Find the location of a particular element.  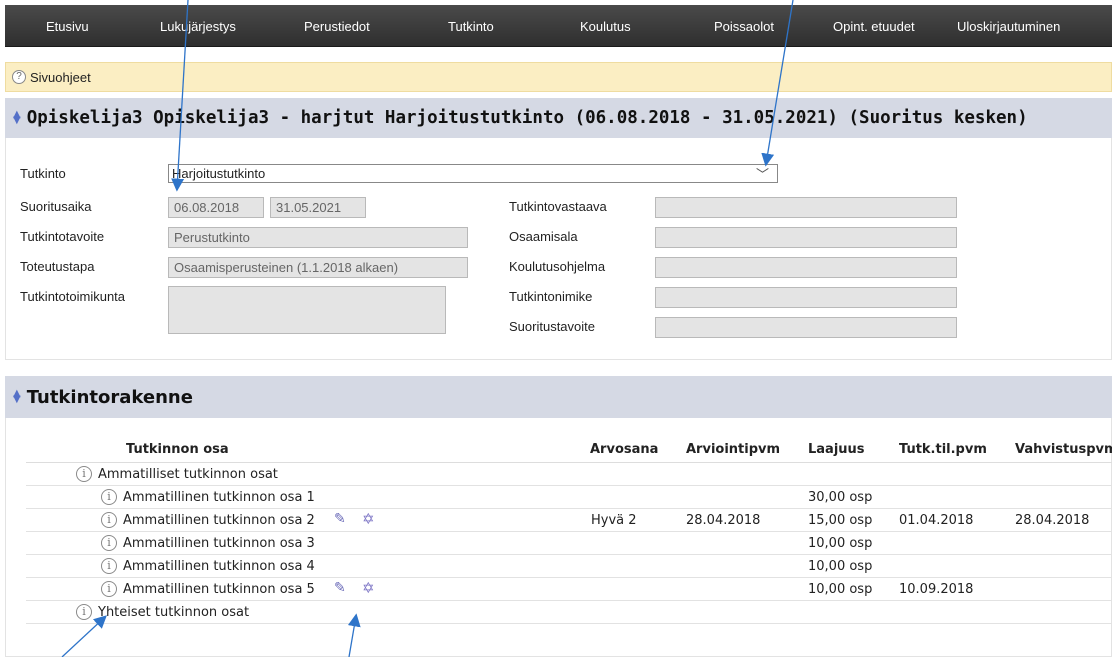

header-vahvistuspvm: Vahvistuspvm is located at coordinates (1063, 449).